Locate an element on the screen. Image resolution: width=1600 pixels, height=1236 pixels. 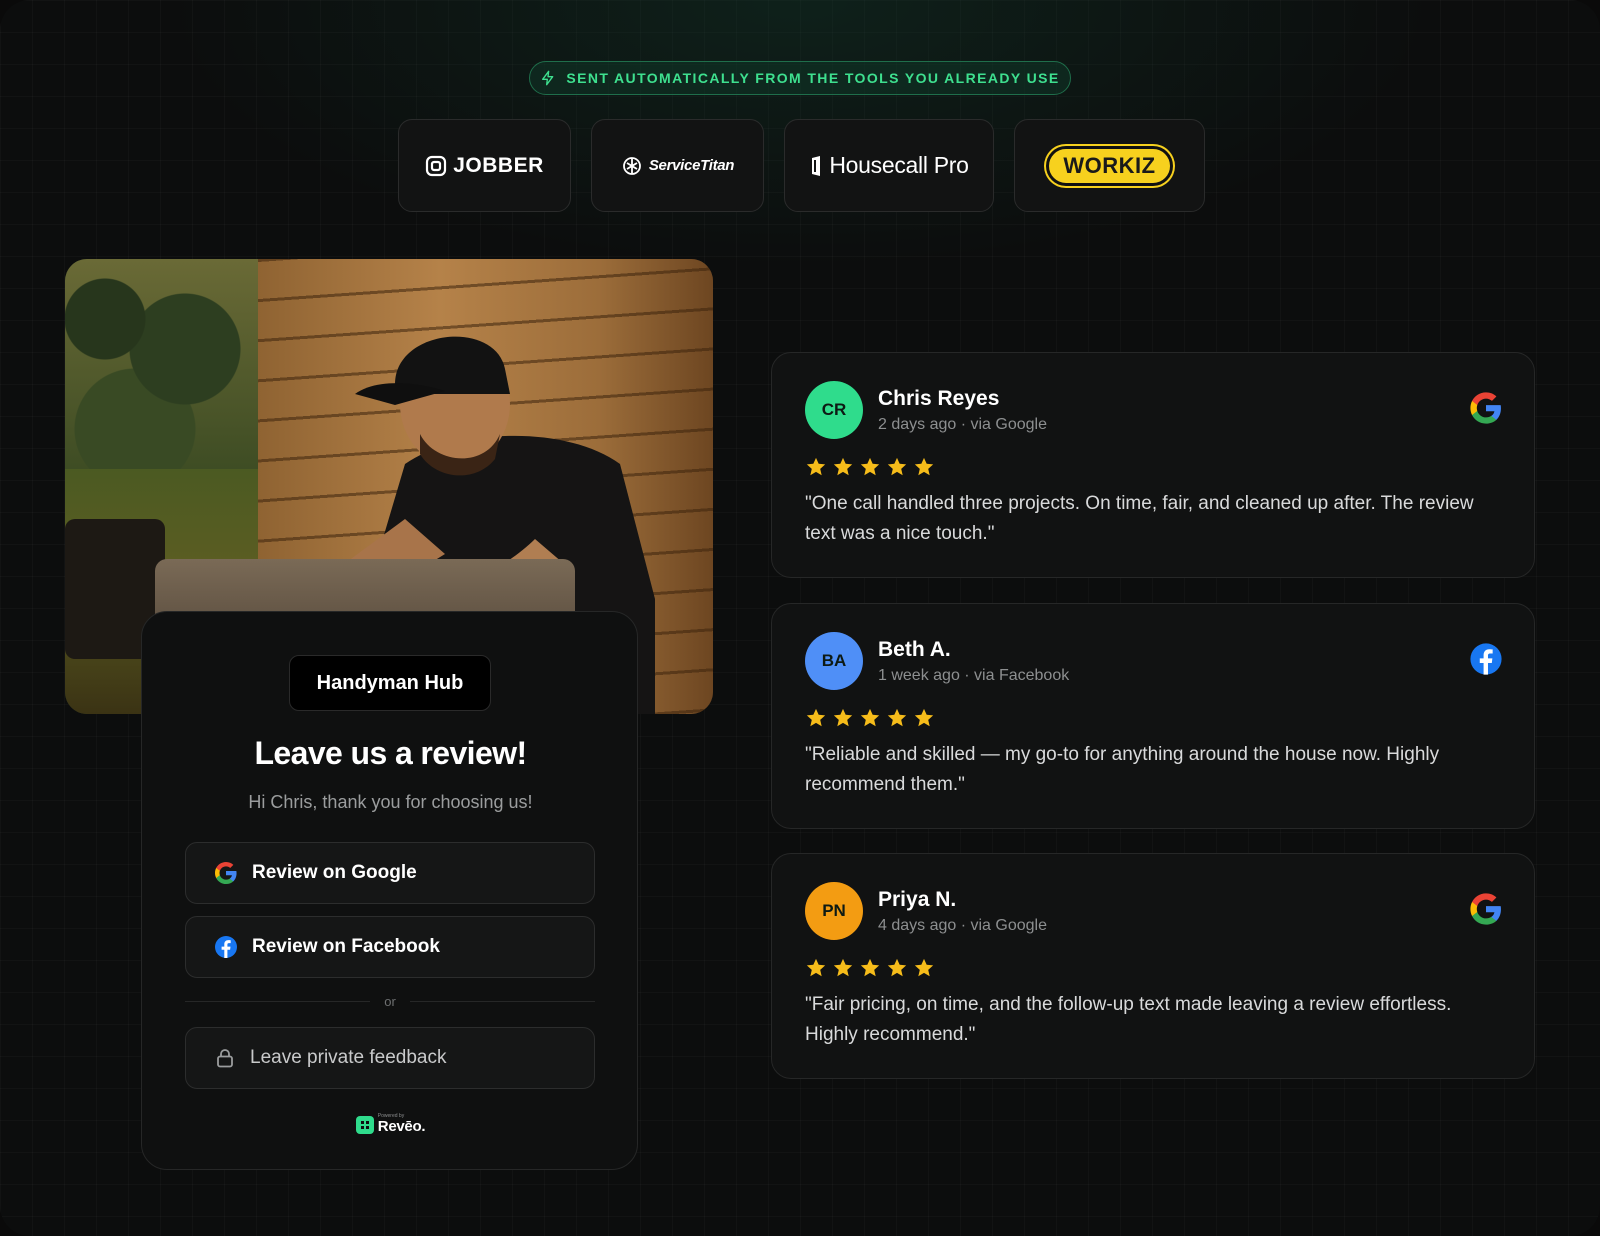
review-meta: 2 days ago · via Google is located at coordinates (962, 424).